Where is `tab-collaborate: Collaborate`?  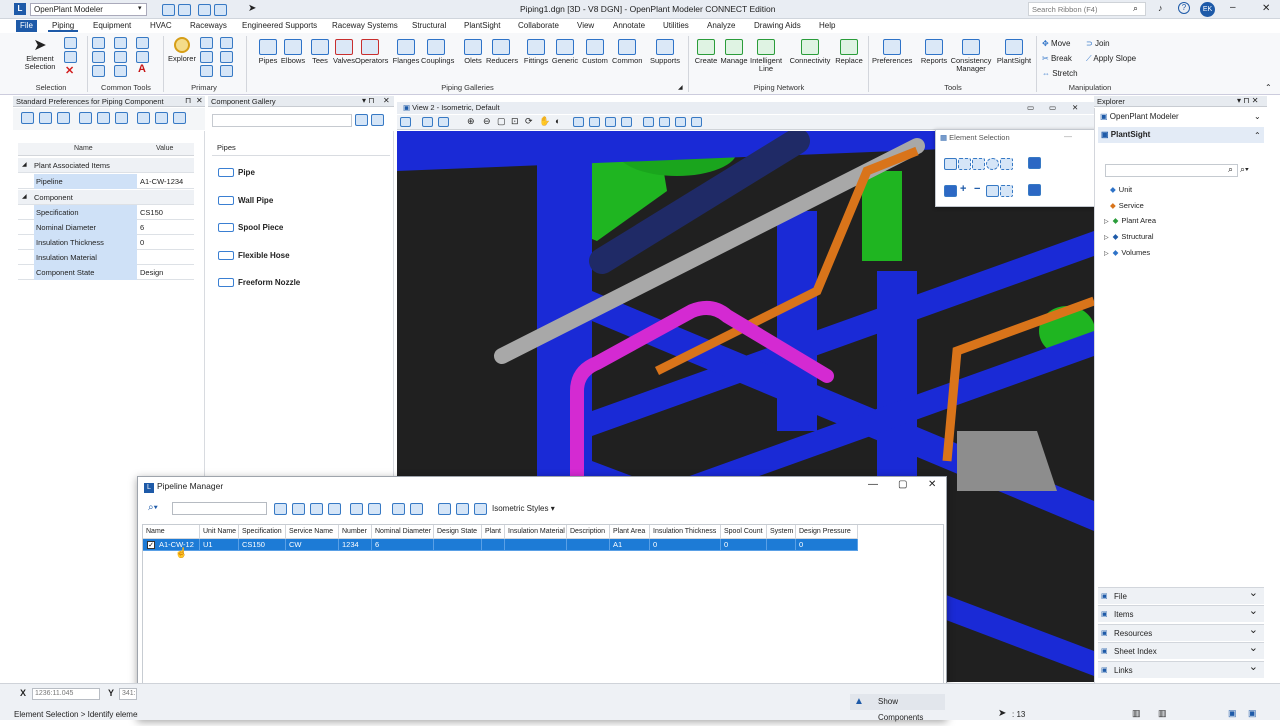 tab-collaborate: Collaborate is located at coordinates (538, 26).